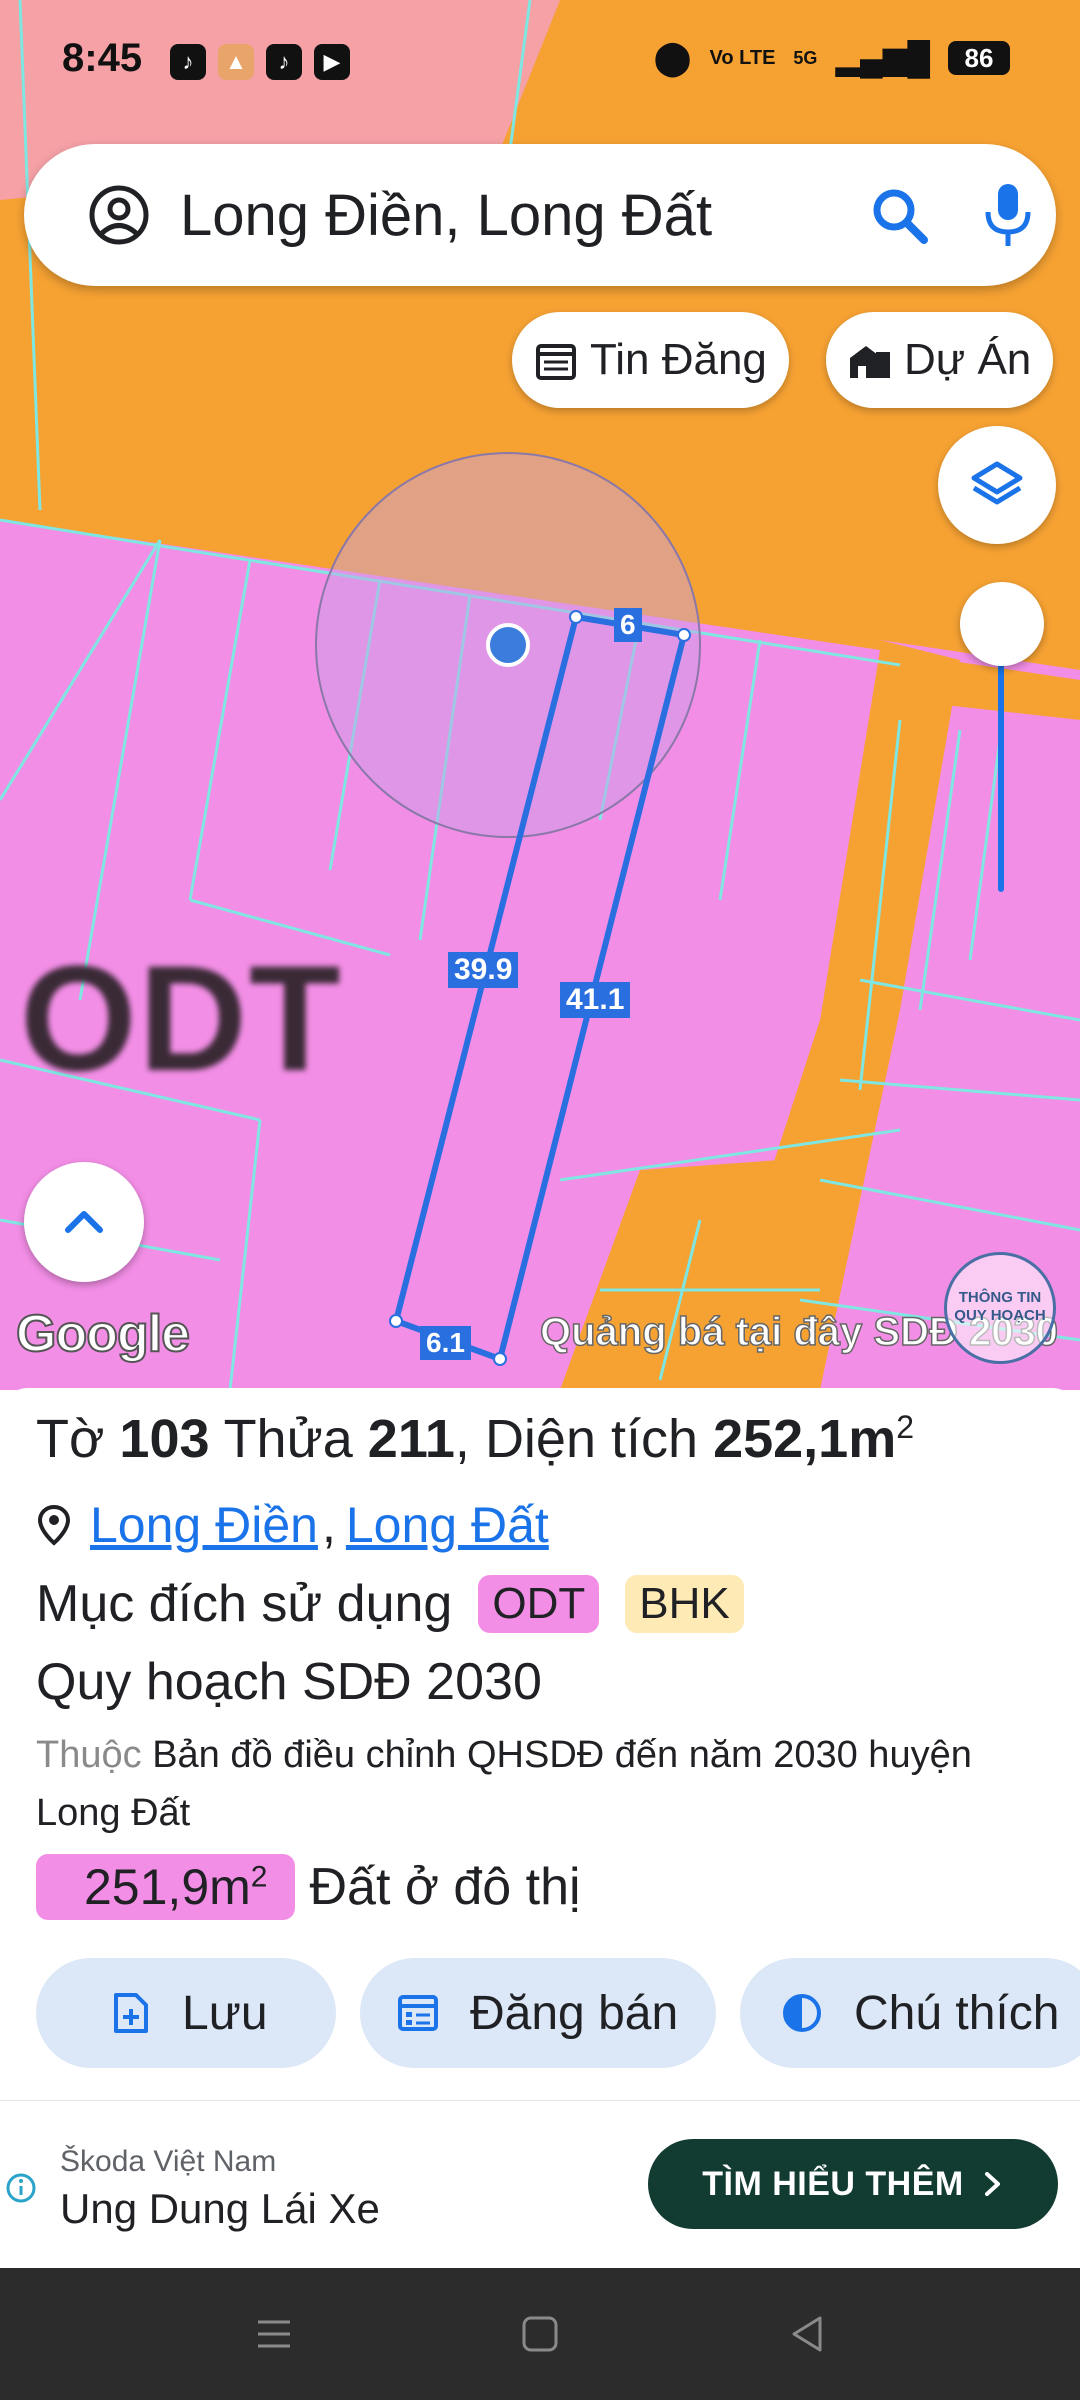 The height and width of the screenshot is (2400, 1080). I want to click on listings-chip: Tin Đăng, so click(650, 360).